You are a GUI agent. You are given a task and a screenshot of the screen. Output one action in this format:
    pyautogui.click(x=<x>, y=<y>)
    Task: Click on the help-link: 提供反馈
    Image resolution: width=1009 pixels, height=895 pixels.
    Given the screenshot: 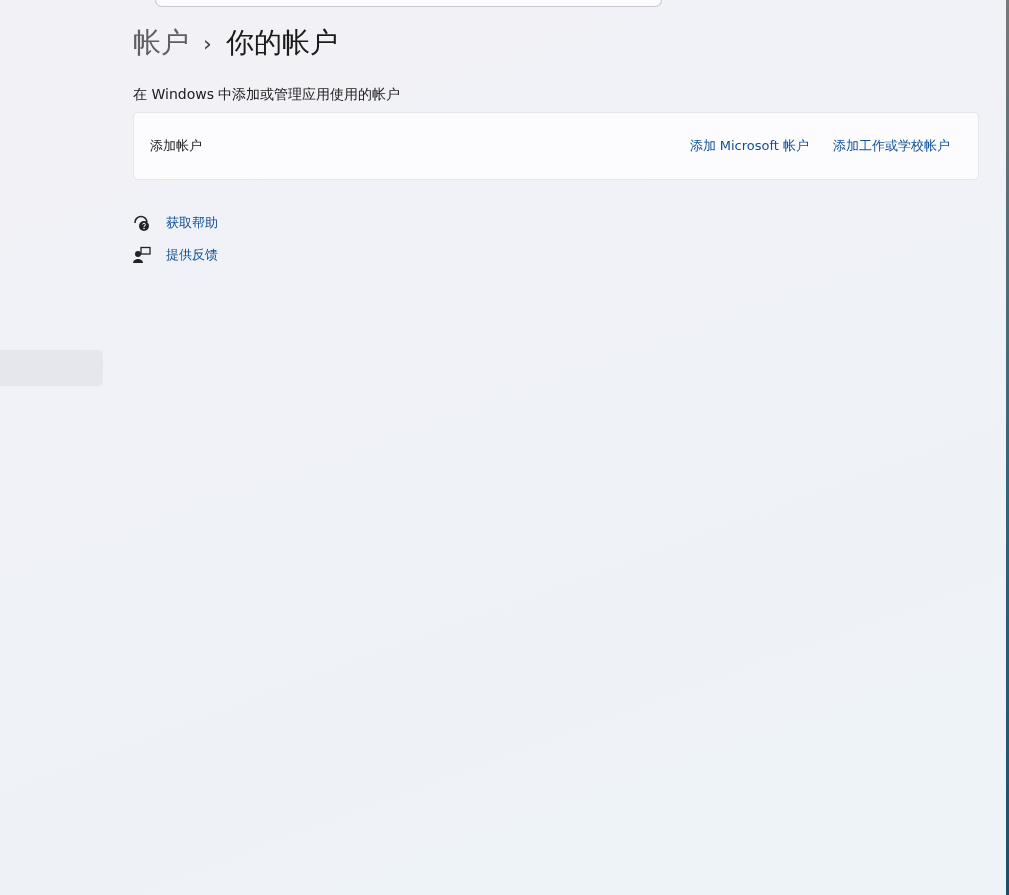 What is the action you would take?
    pyautogui.click(x=192, y=255)
    